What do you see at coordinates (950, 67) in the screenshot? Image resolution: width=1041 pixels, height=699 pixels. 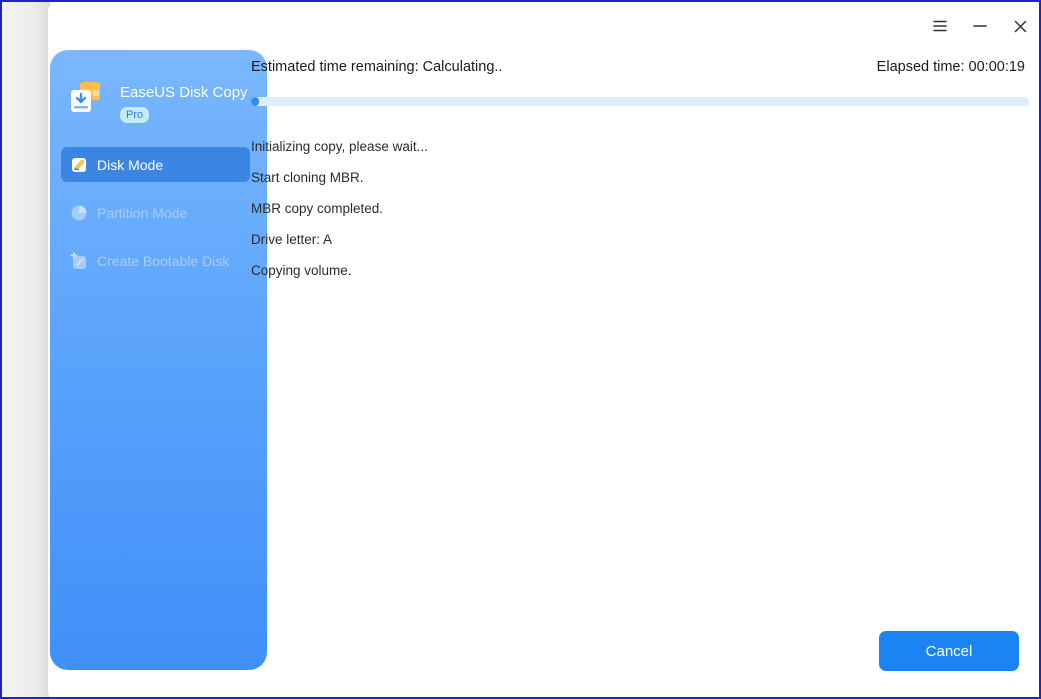 I see `elapsed-time-label: Elapsed time: 00:00:19` at bounding box center [950, 67].